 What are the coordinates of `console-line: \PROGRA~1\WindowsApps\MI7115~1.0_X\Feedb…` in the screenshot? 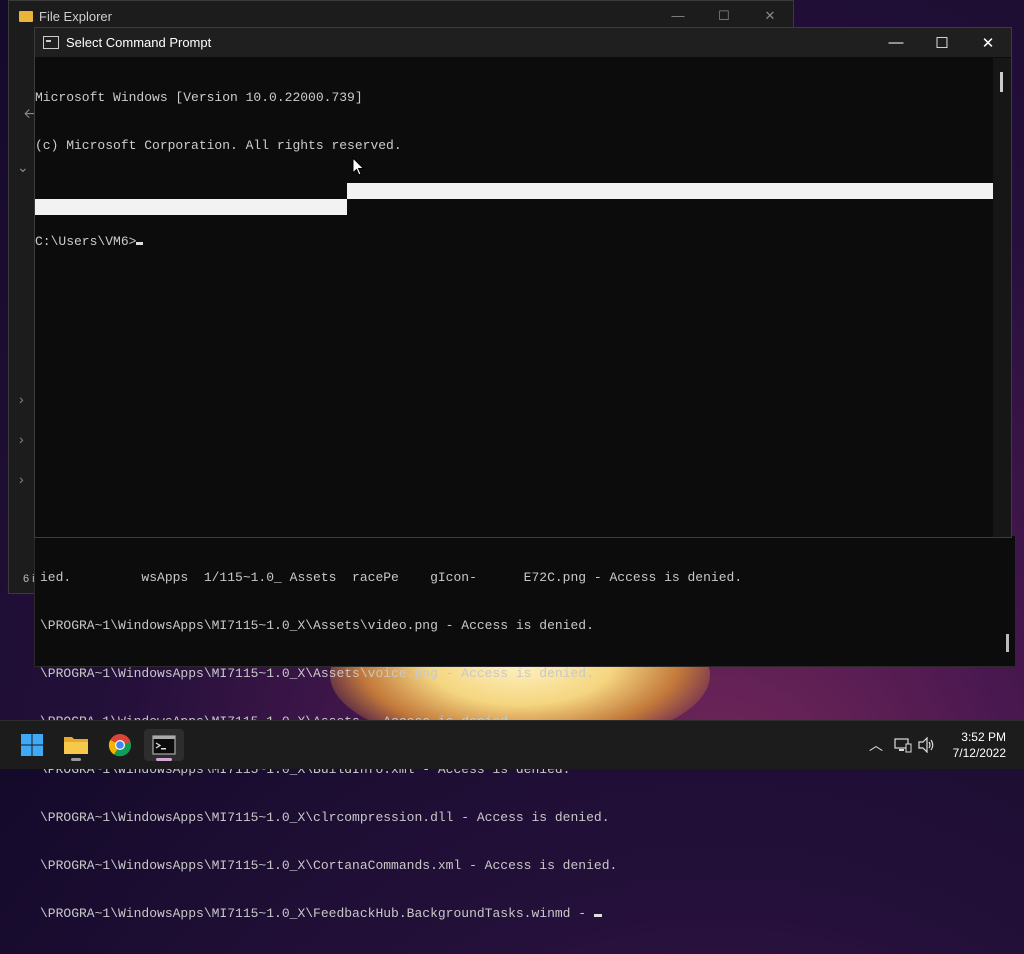 It's located at (317, 913).